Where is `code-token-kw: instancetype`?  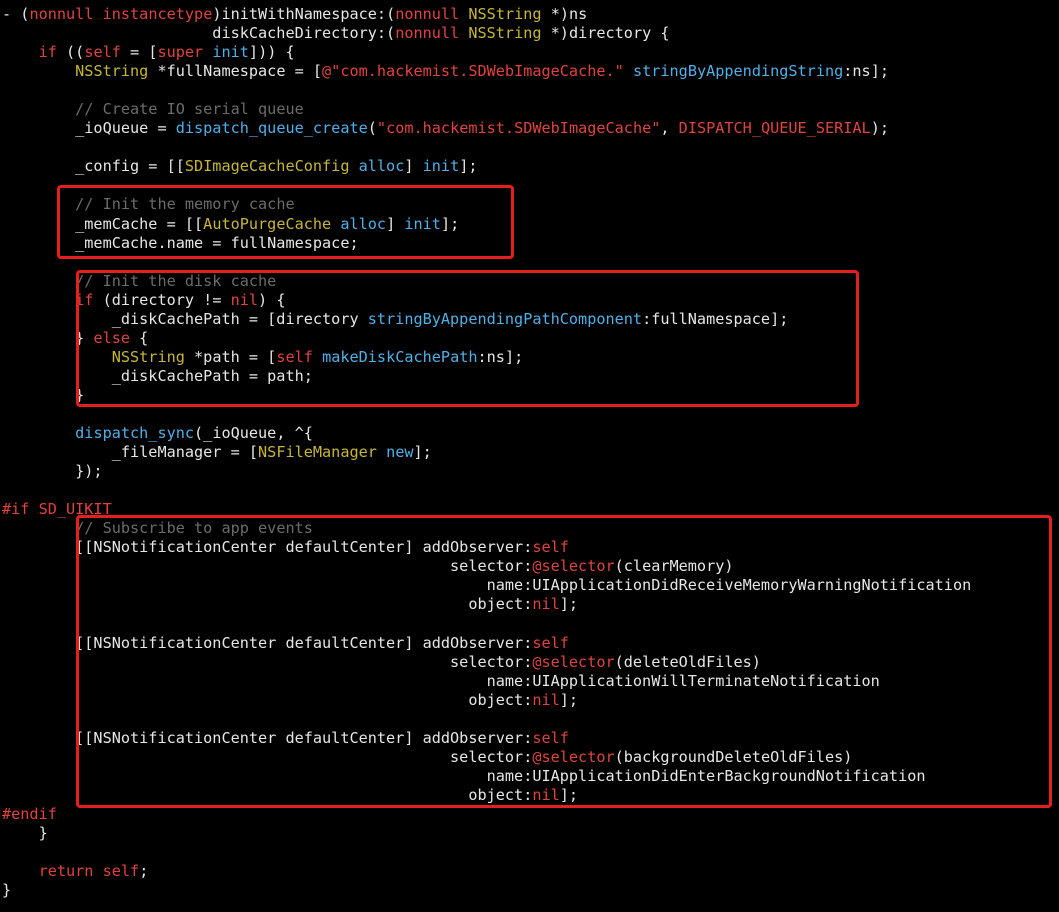
code-token-kw: instancetype is located at coordinates (157, 14).